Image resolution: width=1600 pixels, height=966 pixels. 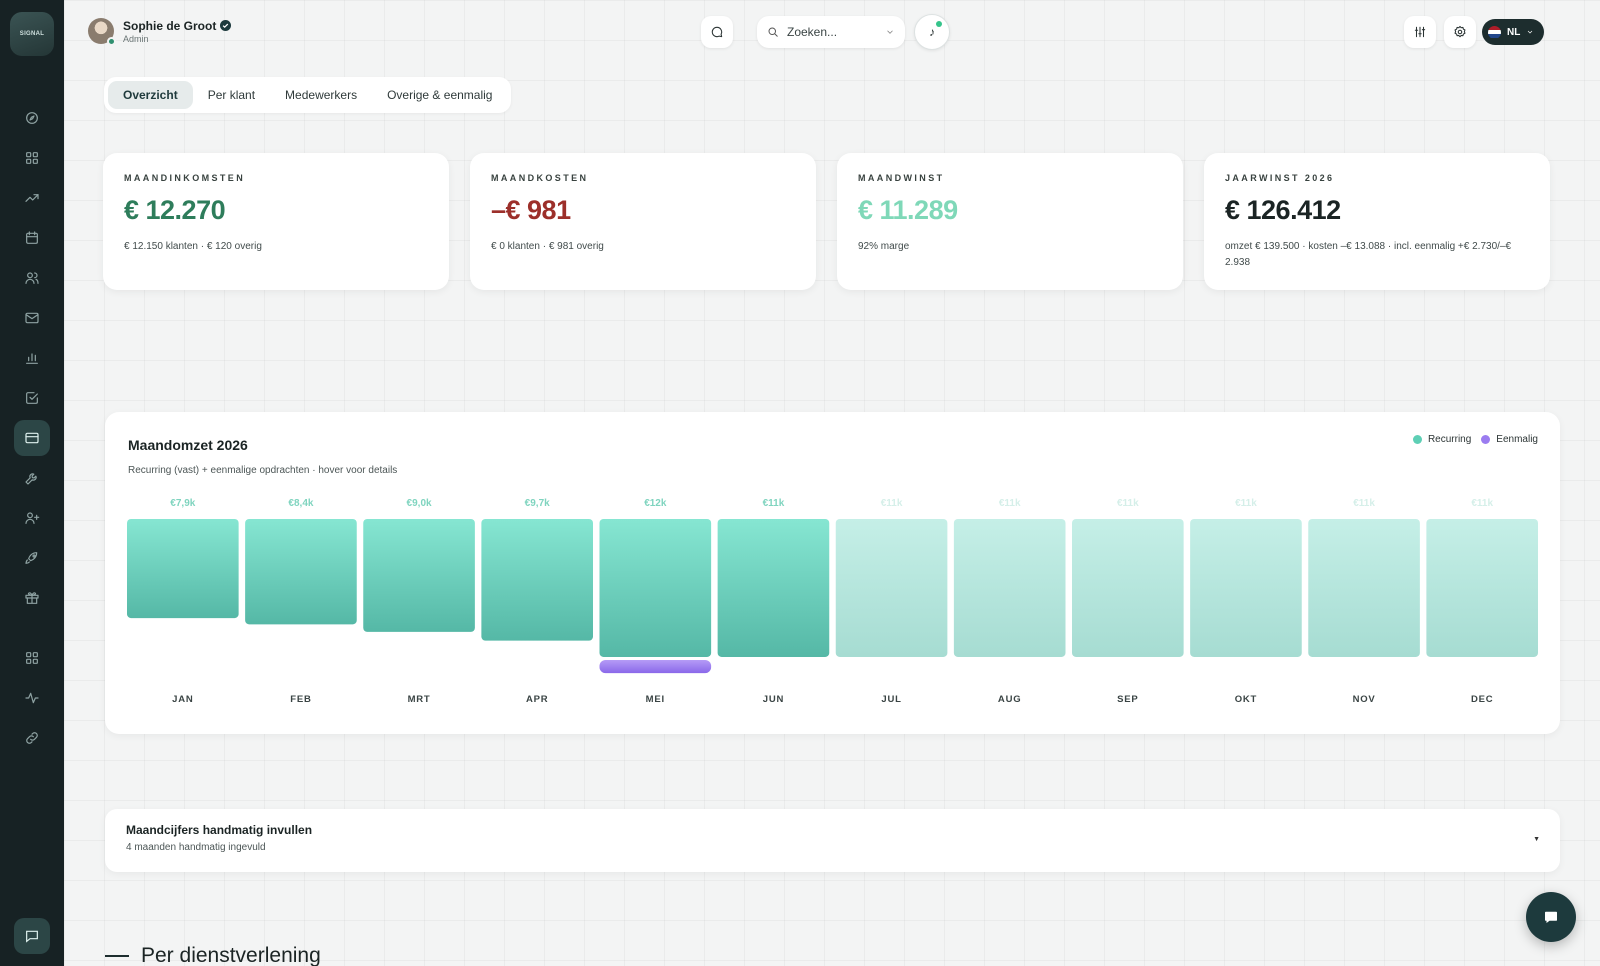 I want to click on search-icon, so click(x=773, y=32).